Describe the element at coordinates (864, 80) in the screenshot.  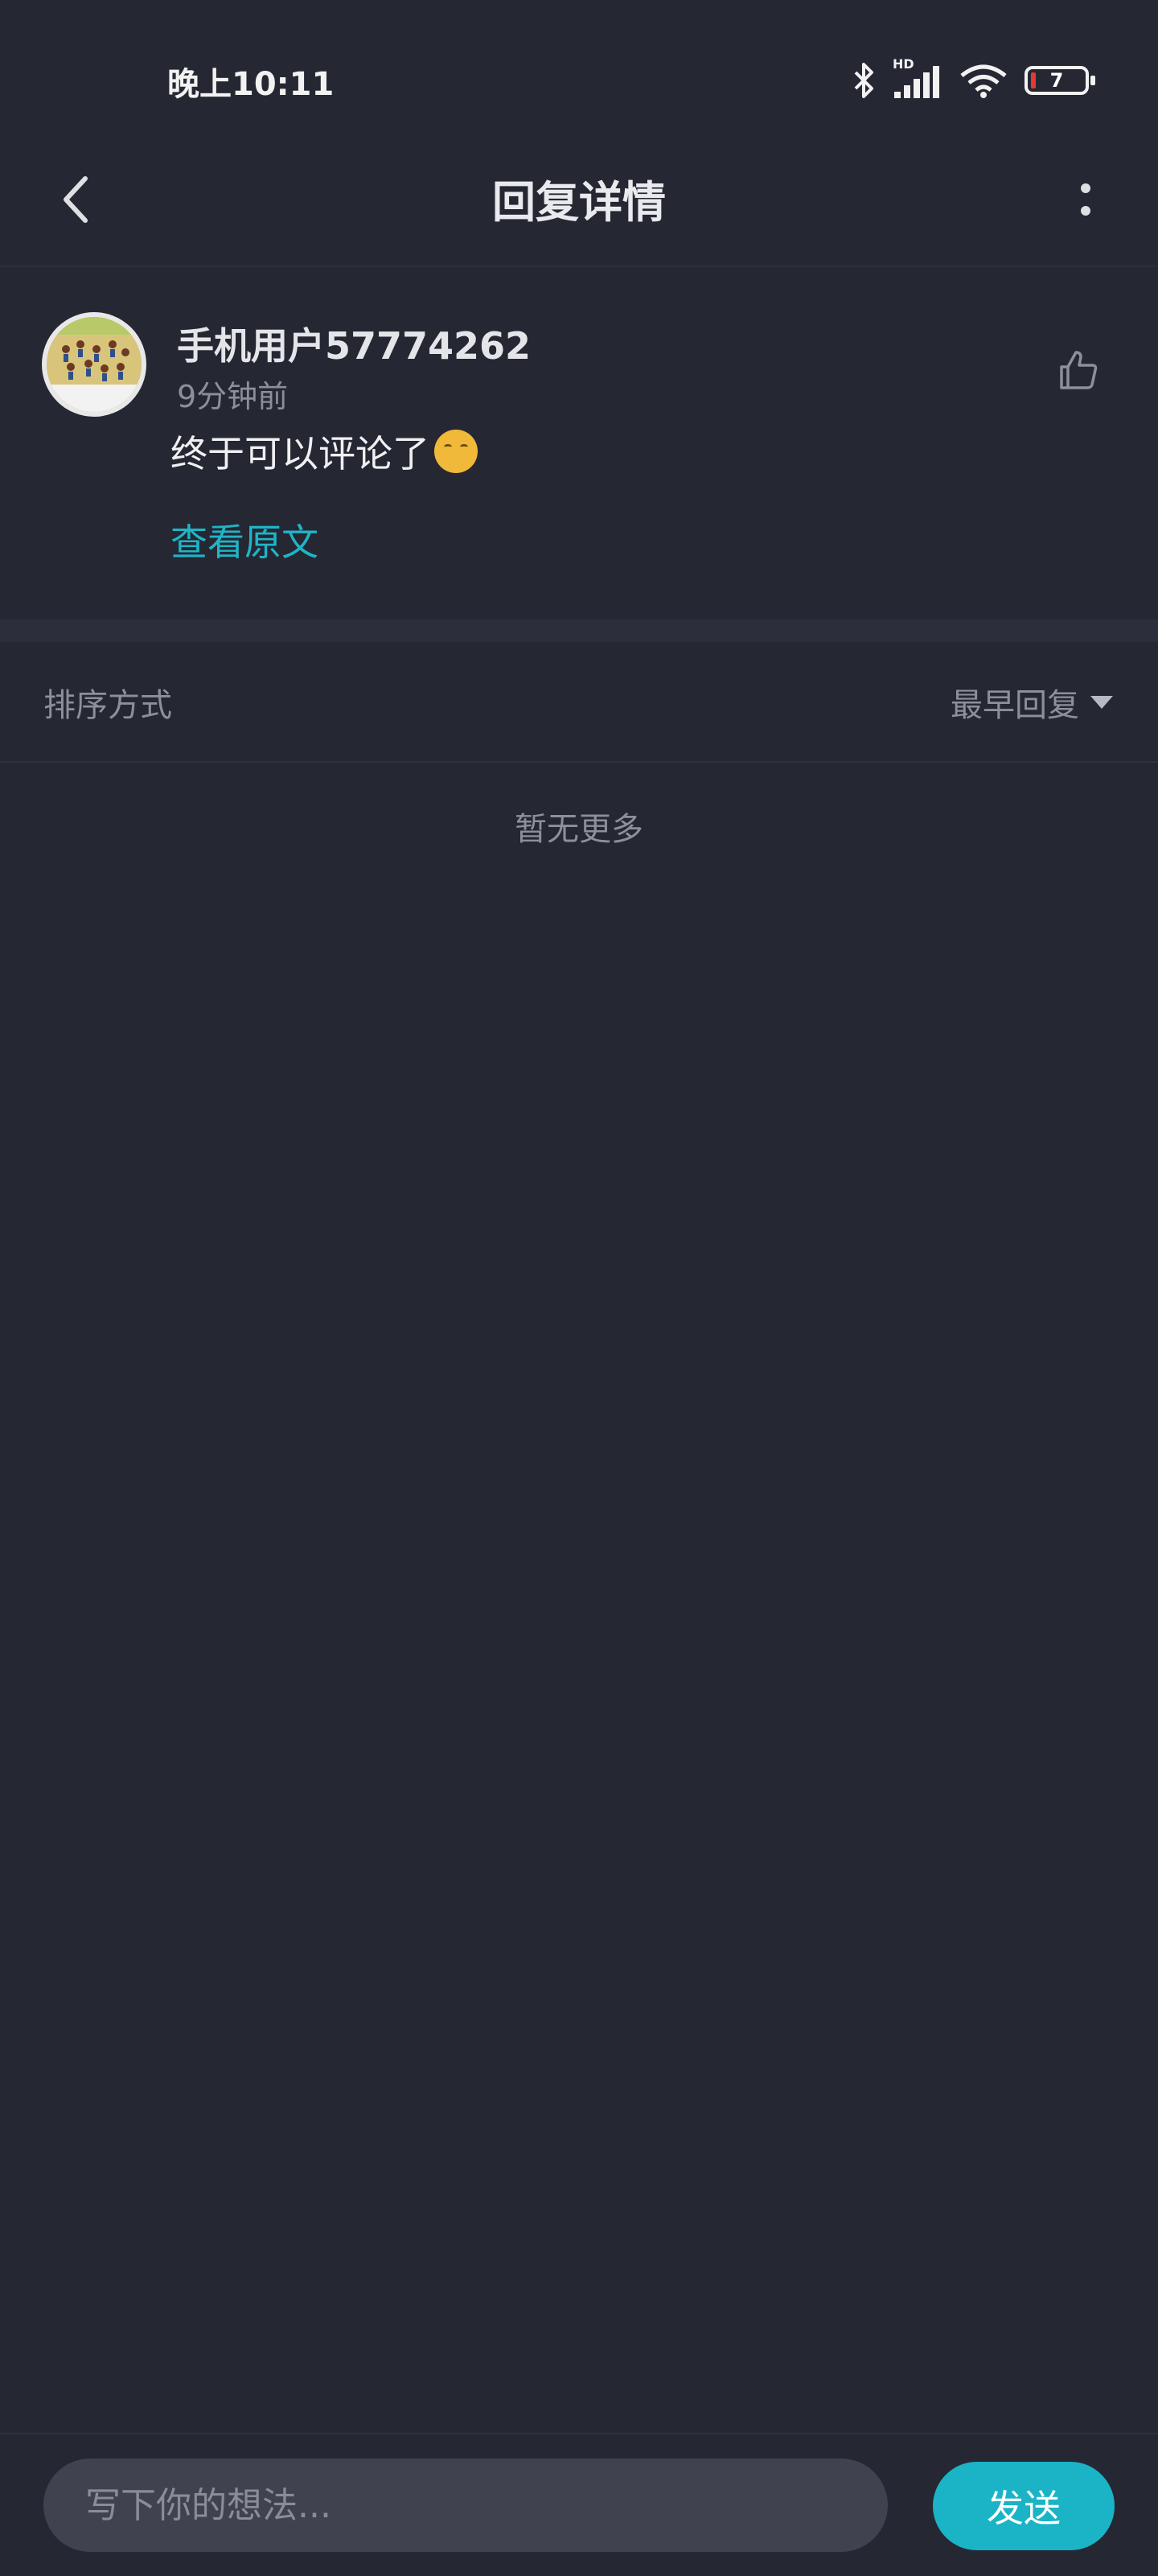
I see `bluetooth-icon` at that location.